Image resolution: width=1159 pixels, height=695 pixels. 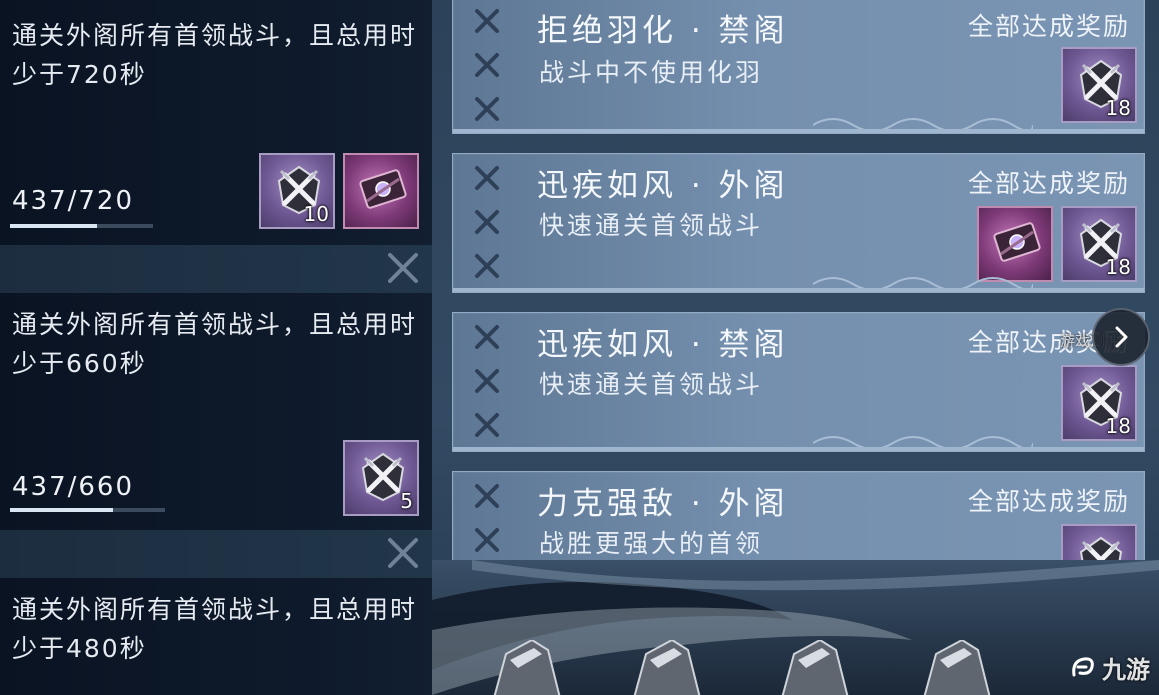 I want to click on requirement-card: 通关外阁所有首领战斗，且总用时少于480秒, so click(x=216, y=636).